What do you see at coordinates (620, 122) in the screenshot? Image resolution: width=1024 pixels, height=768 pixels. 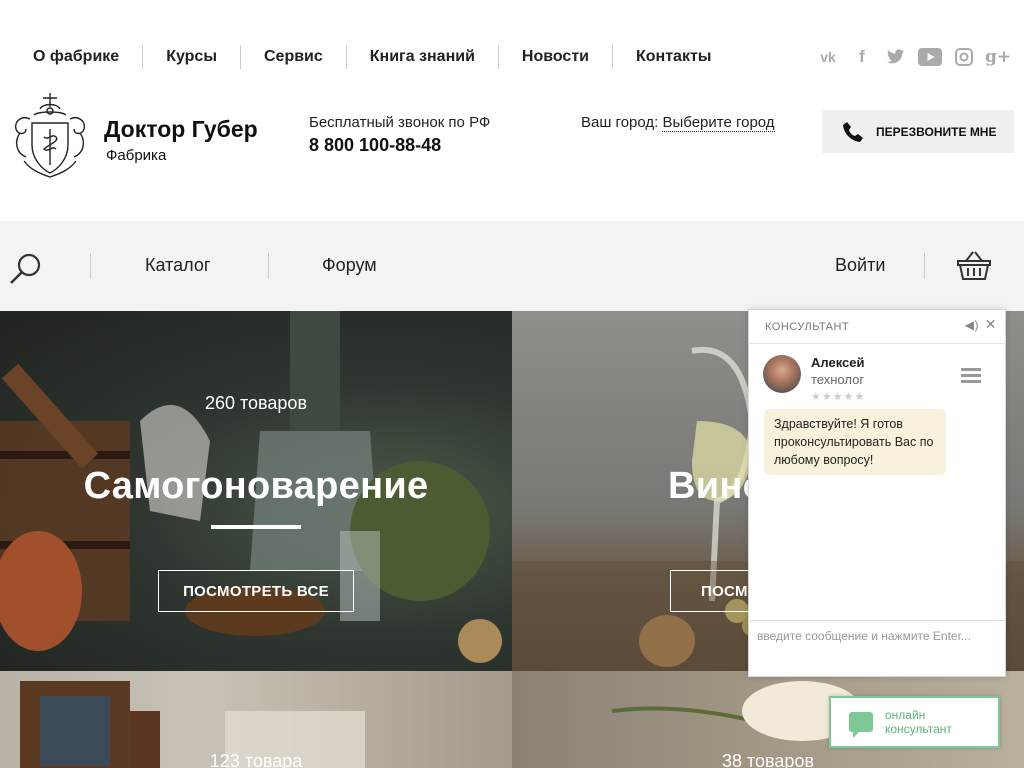 I see `city-label: Ваш город:` at bounding box center [620, 122].